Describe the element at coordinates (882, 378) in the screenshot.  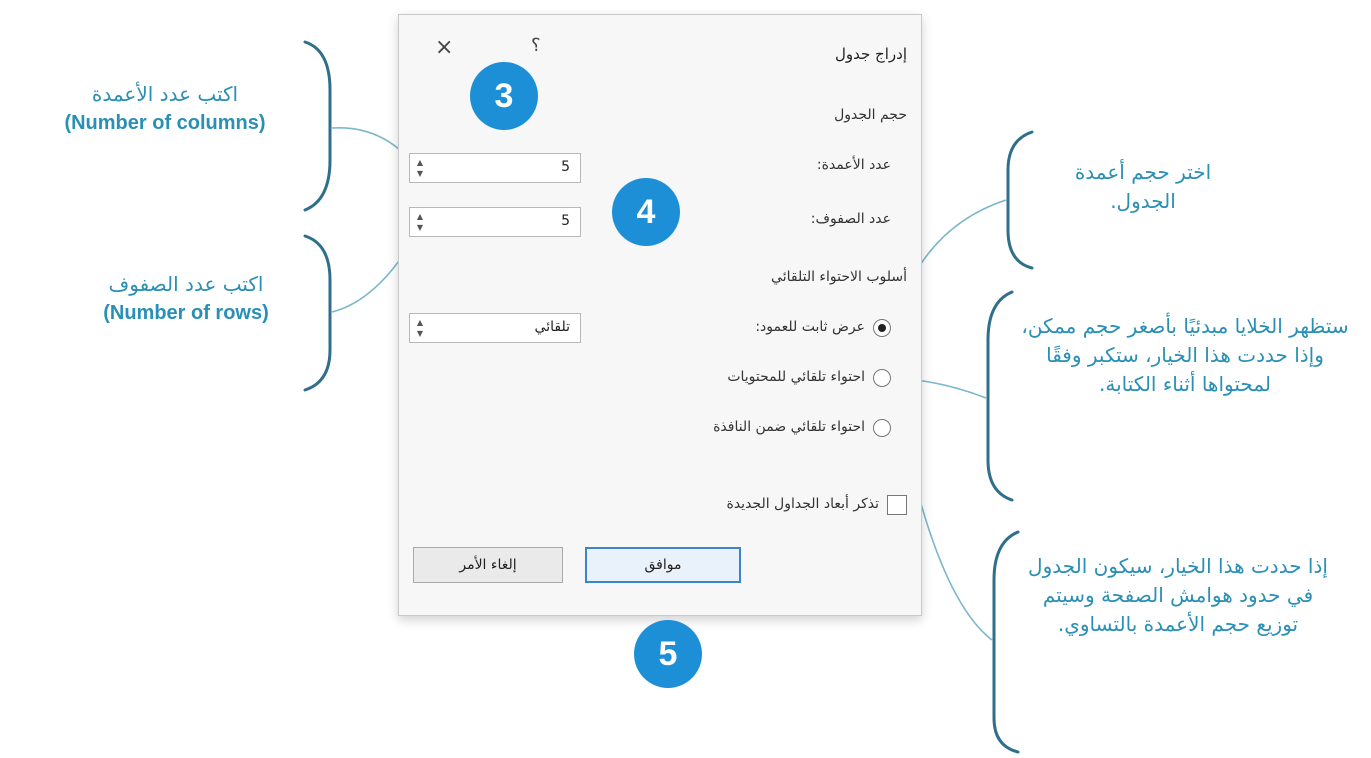
I see `autofit-contents-radio` at that location.